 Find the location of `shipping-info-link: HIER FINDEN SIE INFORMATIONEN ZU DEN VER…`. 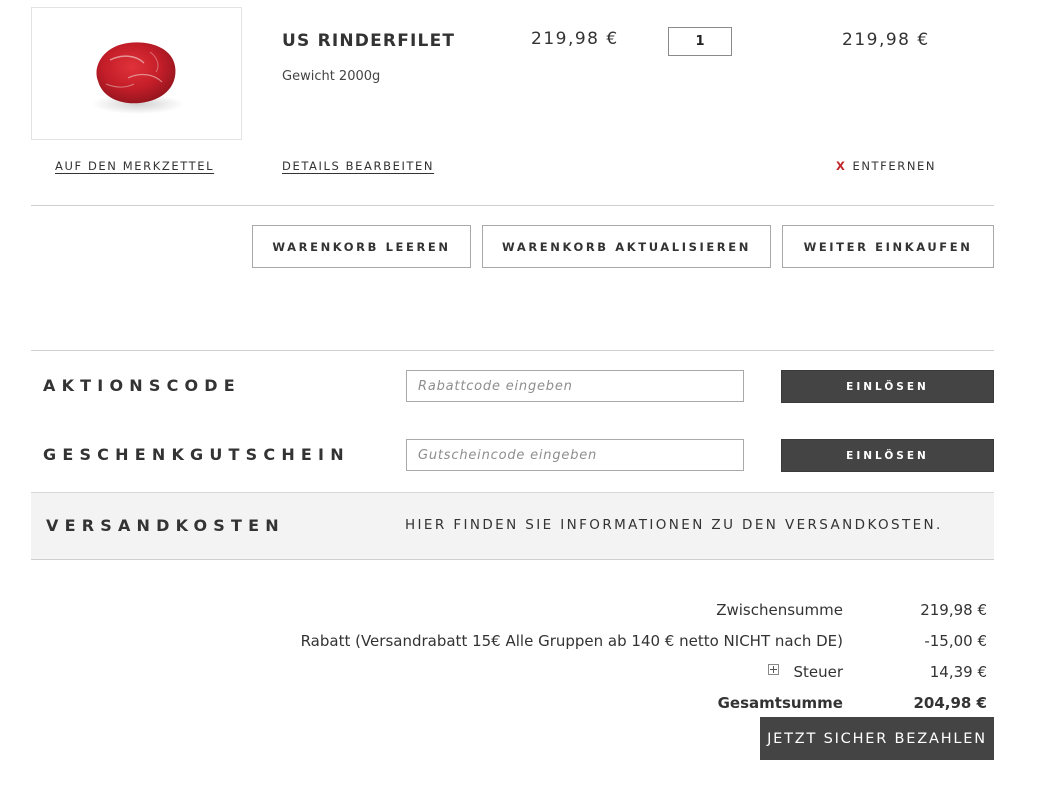

shipping-info-link: HIER FINDEN SIE INFORMATIONEN ZU DEN VER… is located at coordinates (674, 525).